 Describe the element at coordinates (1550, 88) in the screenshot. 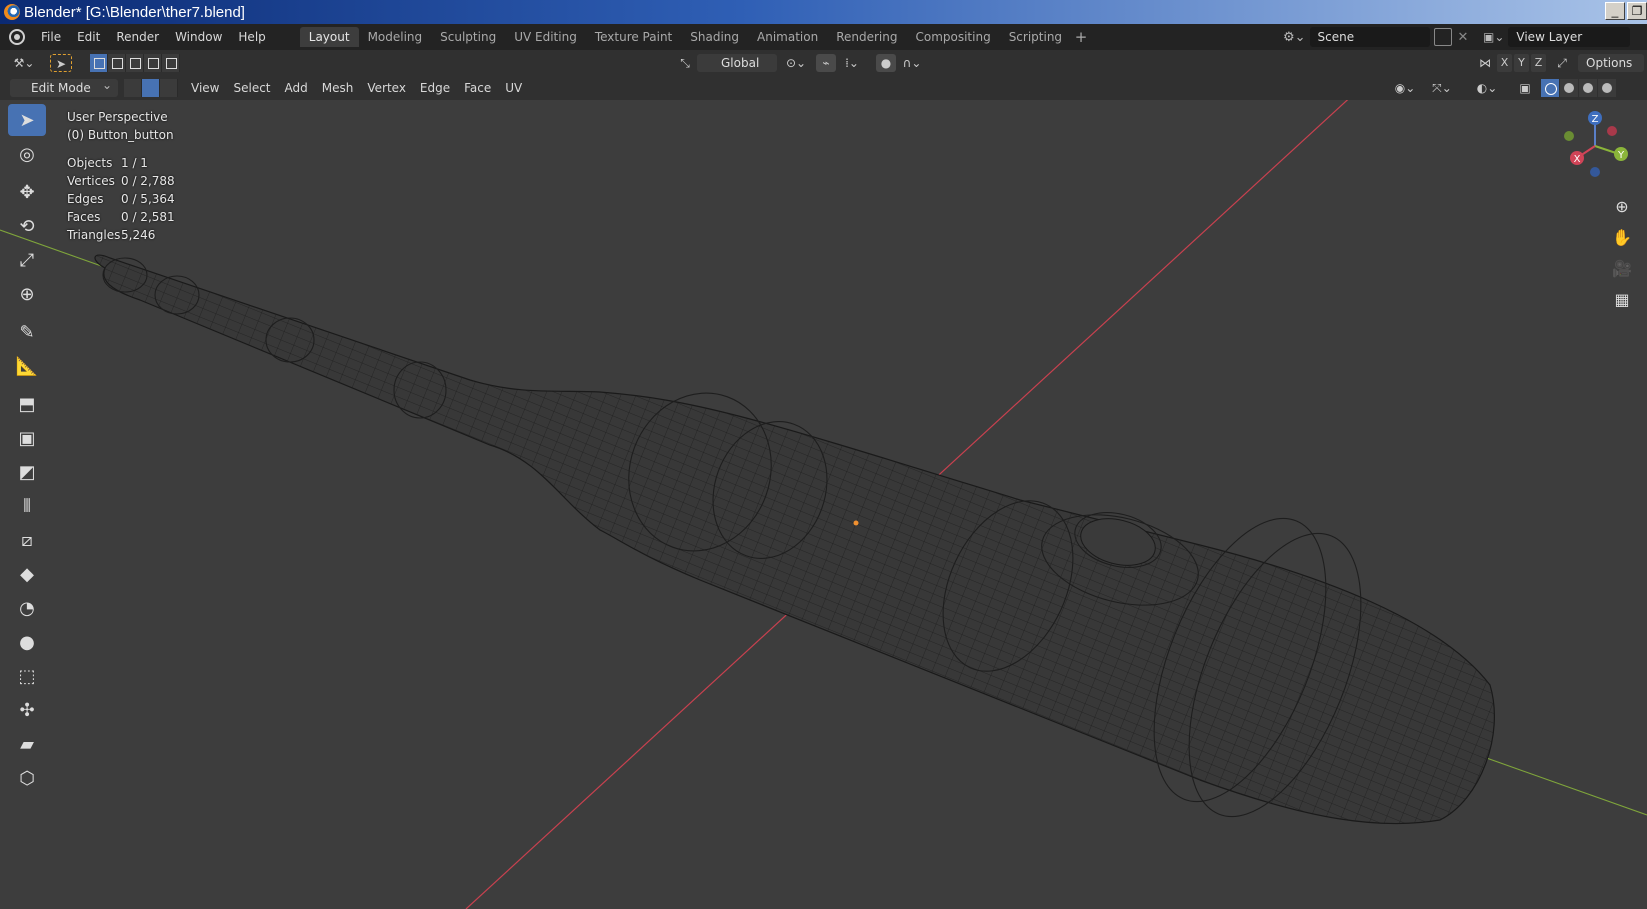

I see `wireframe-shading-icon` at that location.